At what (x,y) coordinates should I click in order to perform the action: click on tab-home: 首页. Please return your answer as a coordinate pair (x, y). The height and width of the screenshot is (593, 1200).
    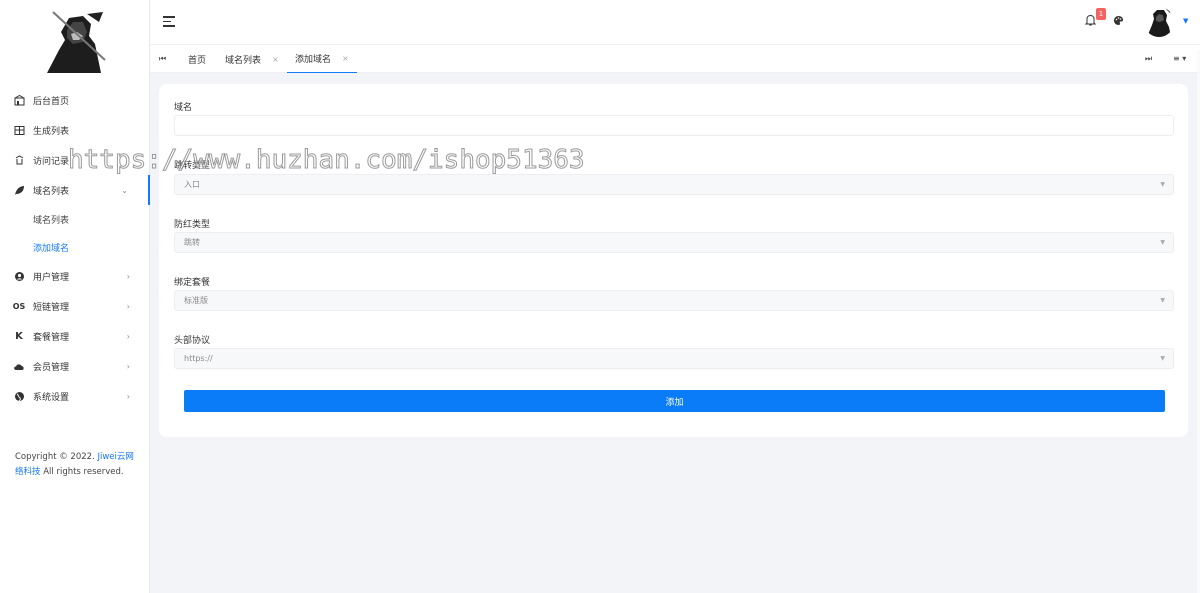
    Looking at the image, I should click on (197, 59).